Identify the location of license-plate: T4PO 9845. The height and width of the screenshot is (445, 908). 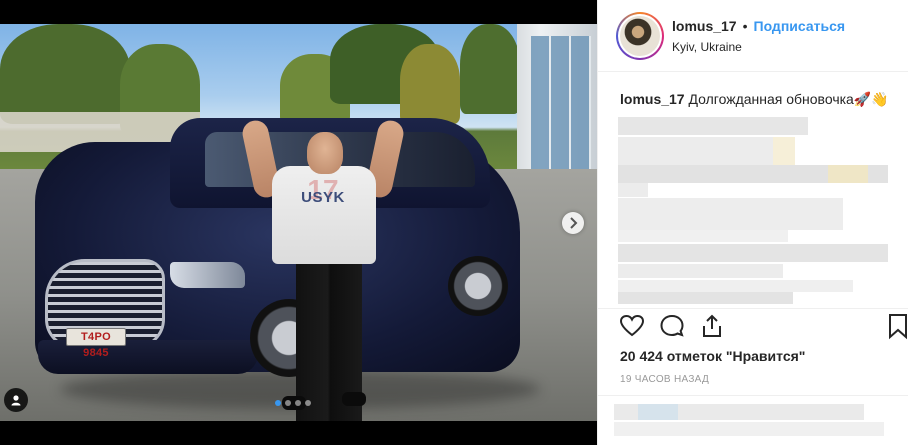
(96, 343).